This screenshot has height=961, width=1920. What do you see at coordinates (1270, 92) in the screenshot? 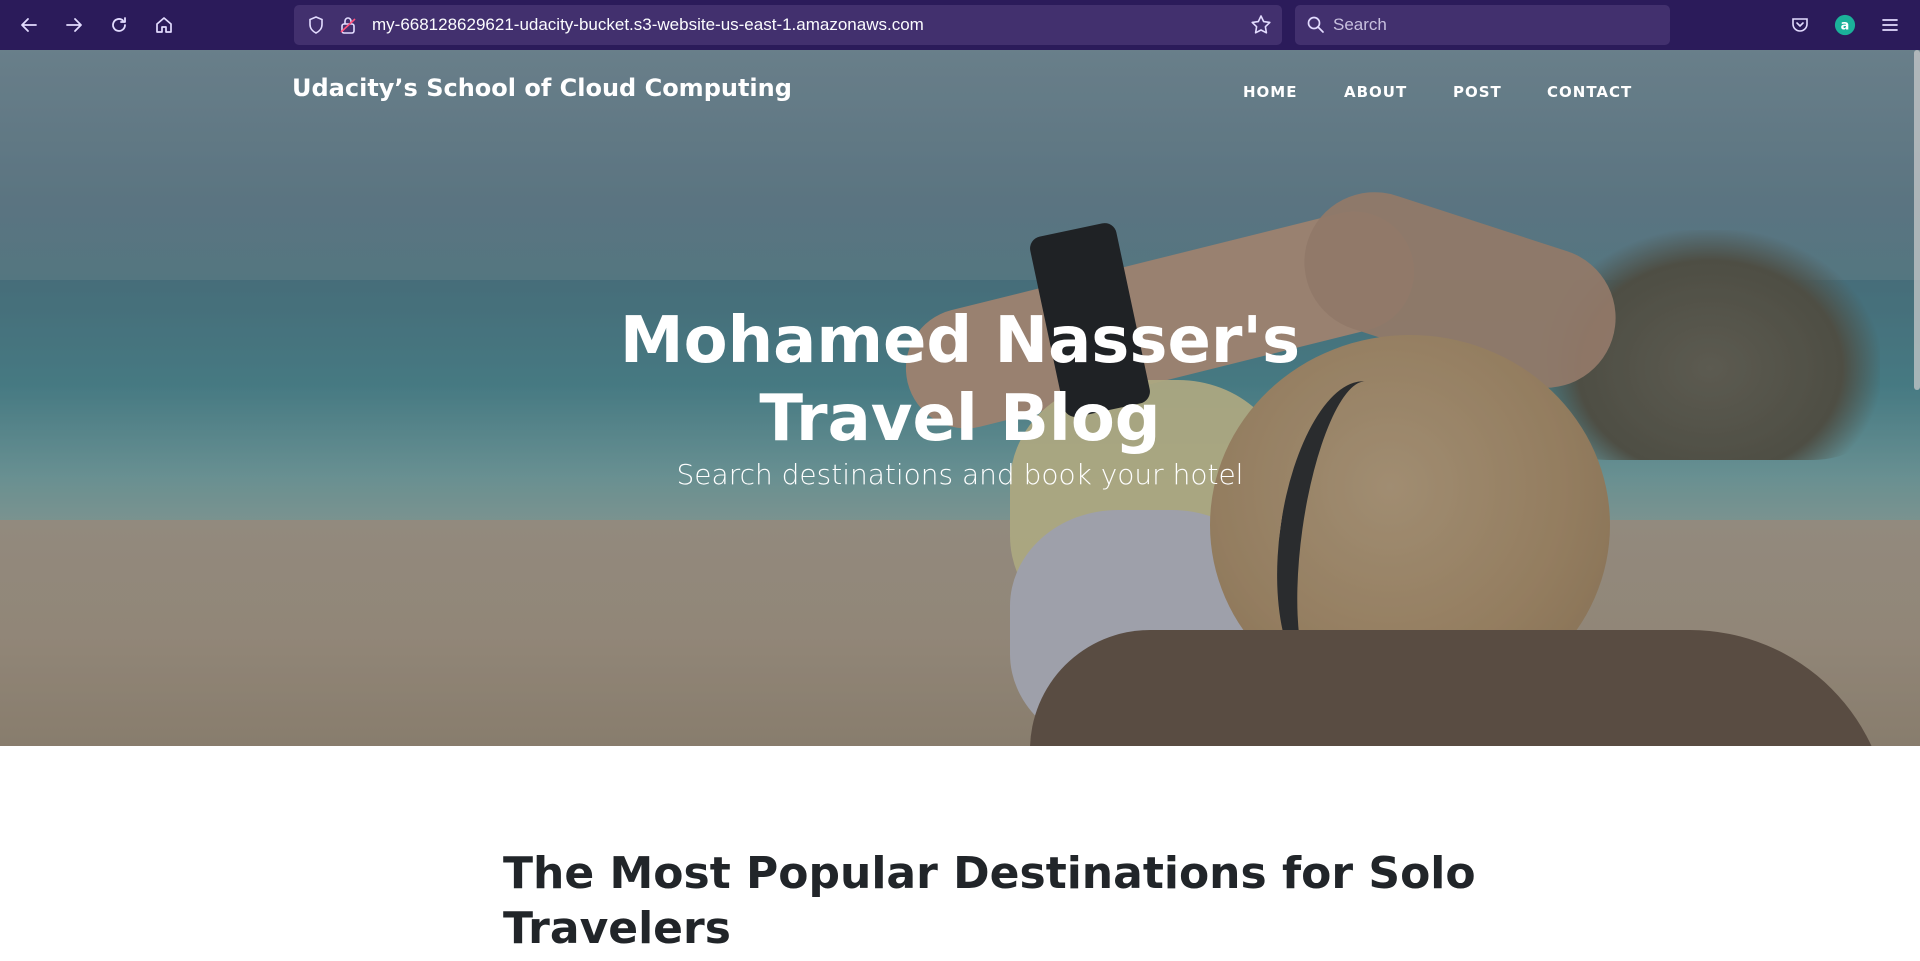
I see `nav-home: HOME` at bounding box center [1270, 92].